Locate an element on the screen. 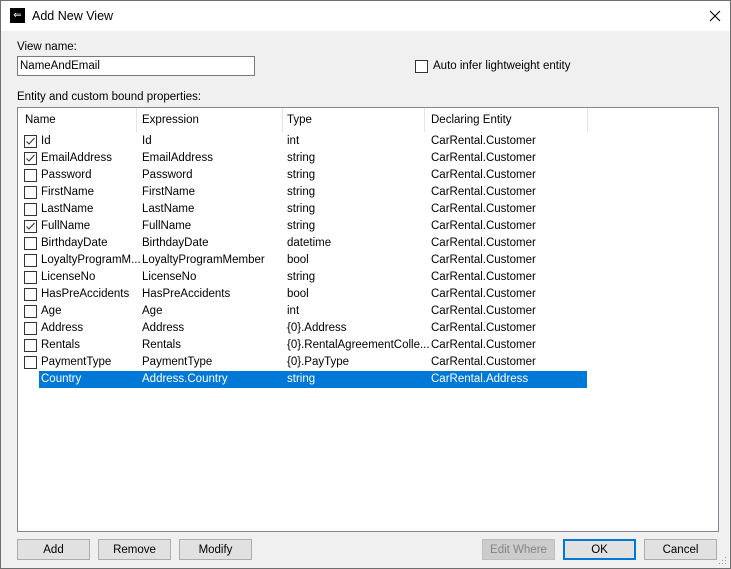 The width and height of the screenshot is (731, 569). resize-grip-icon is located at coordinates (723, 561).